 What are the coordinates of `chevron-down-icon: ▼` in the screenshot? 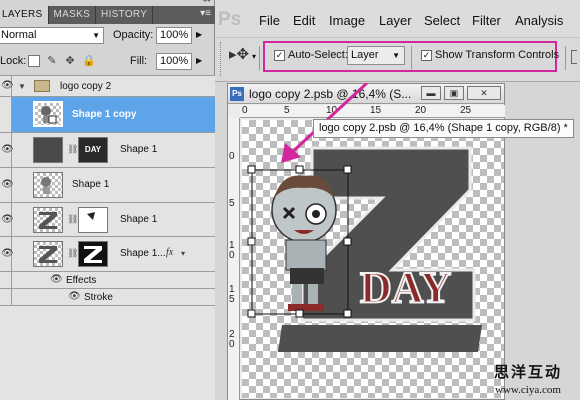 It's located at (396, 55).